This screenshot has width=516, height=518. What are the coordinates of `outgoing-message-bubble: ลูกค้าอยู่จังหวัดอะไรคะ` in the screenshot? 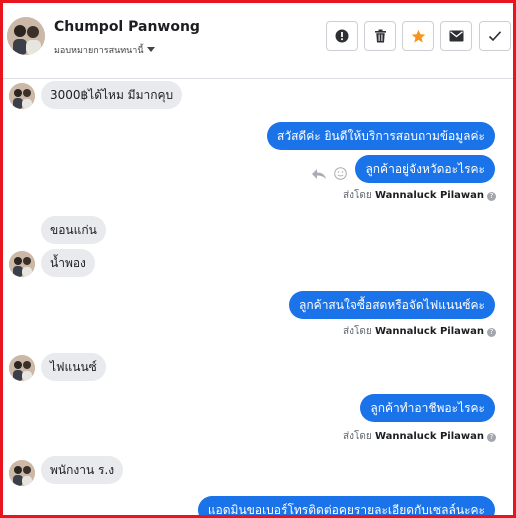 It's located at (425, 169).